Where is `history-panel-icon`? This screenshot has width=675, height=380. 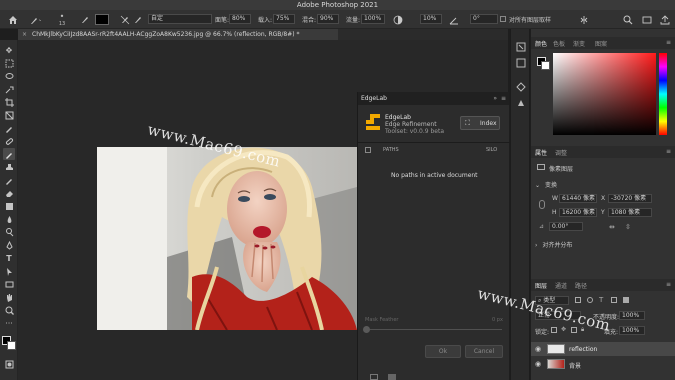
history-panel-icon is located at coordinates (521, 47).